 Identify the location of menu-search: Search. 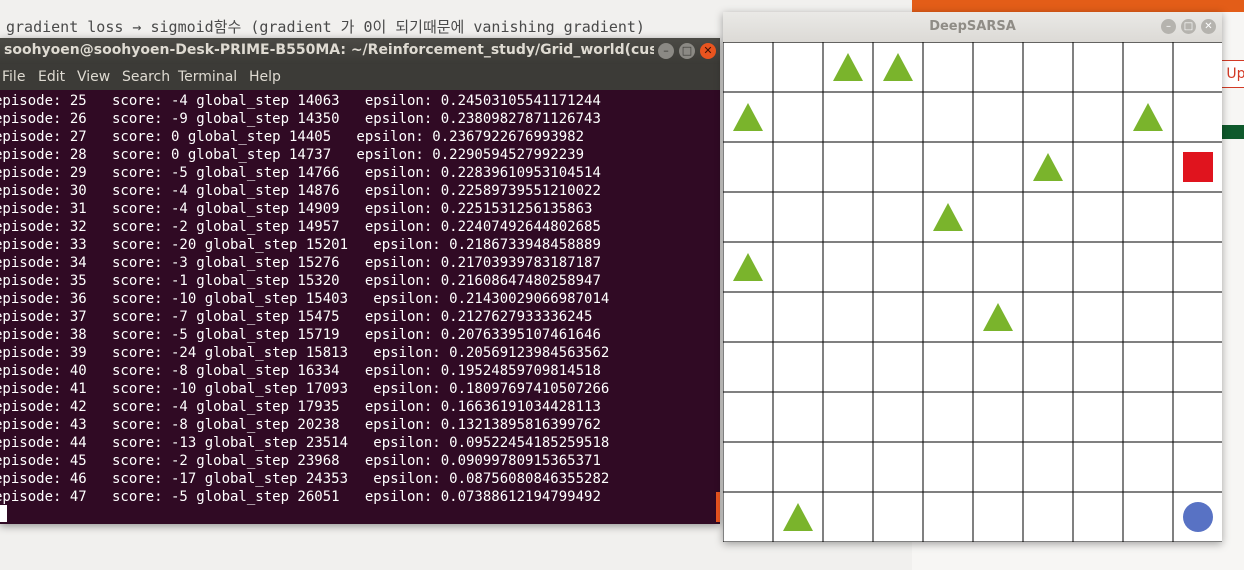
(146, 77).